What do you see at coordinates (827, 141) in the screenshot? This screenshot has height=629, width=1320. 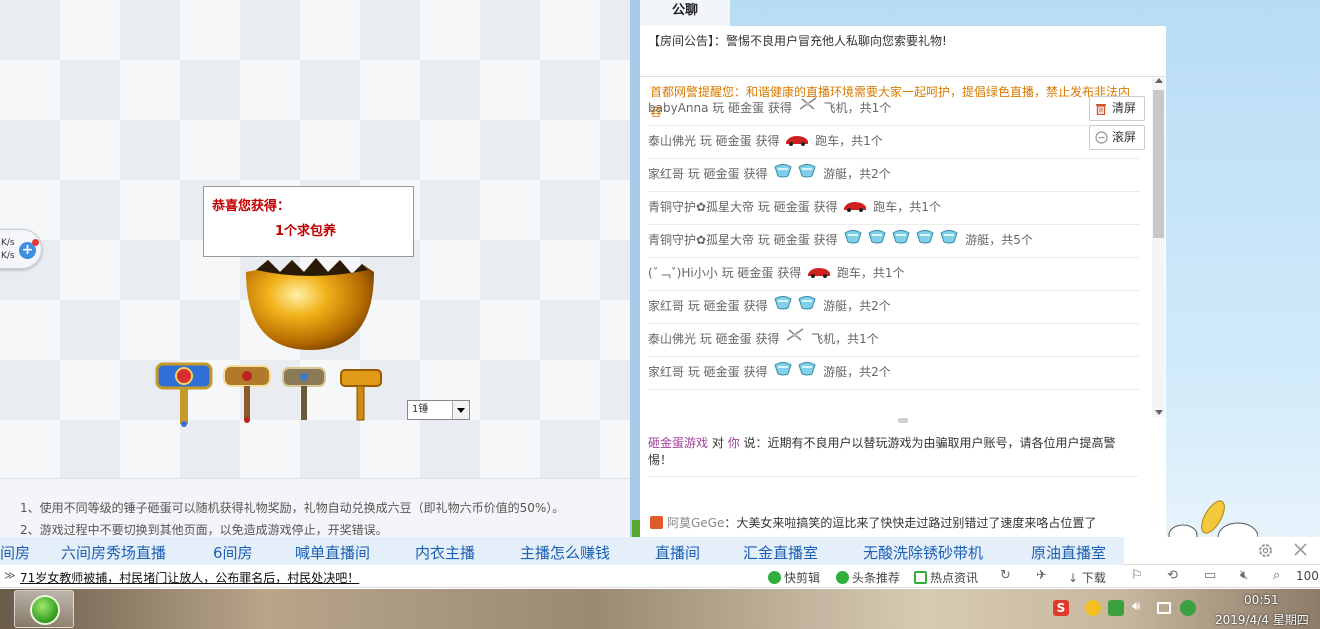 I see `log-gift-name: 跑车` at bounding box center [827, 141].